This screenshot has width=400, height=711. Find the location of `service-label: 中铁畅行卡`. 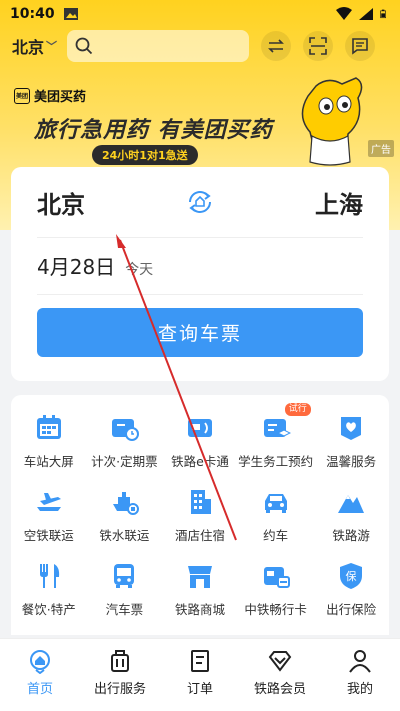

service-label: 中铁畅行卡 is located at coordinates (275, 609).